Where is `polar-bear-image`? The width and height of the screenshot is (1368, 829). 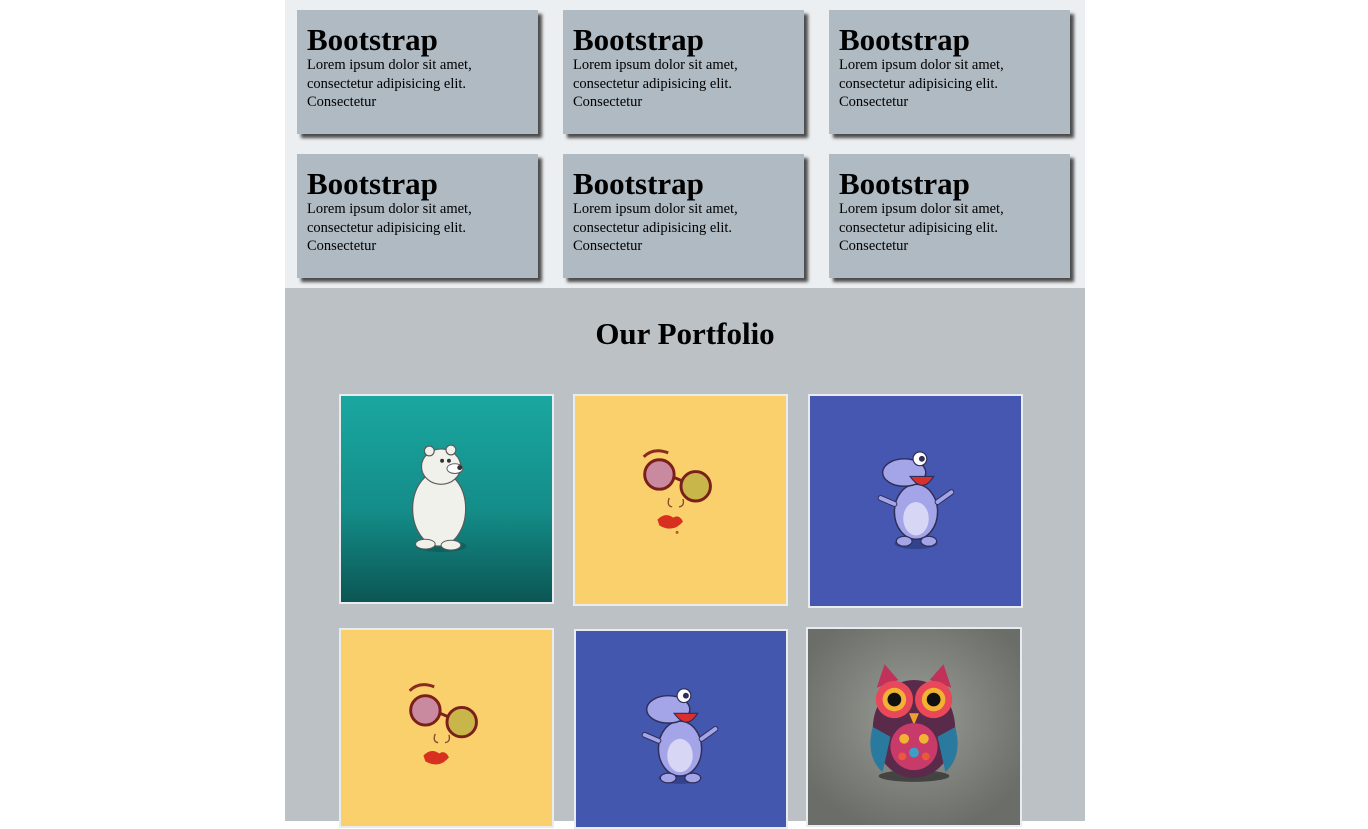 polar-bear-image is located at coordinates (446, 499).